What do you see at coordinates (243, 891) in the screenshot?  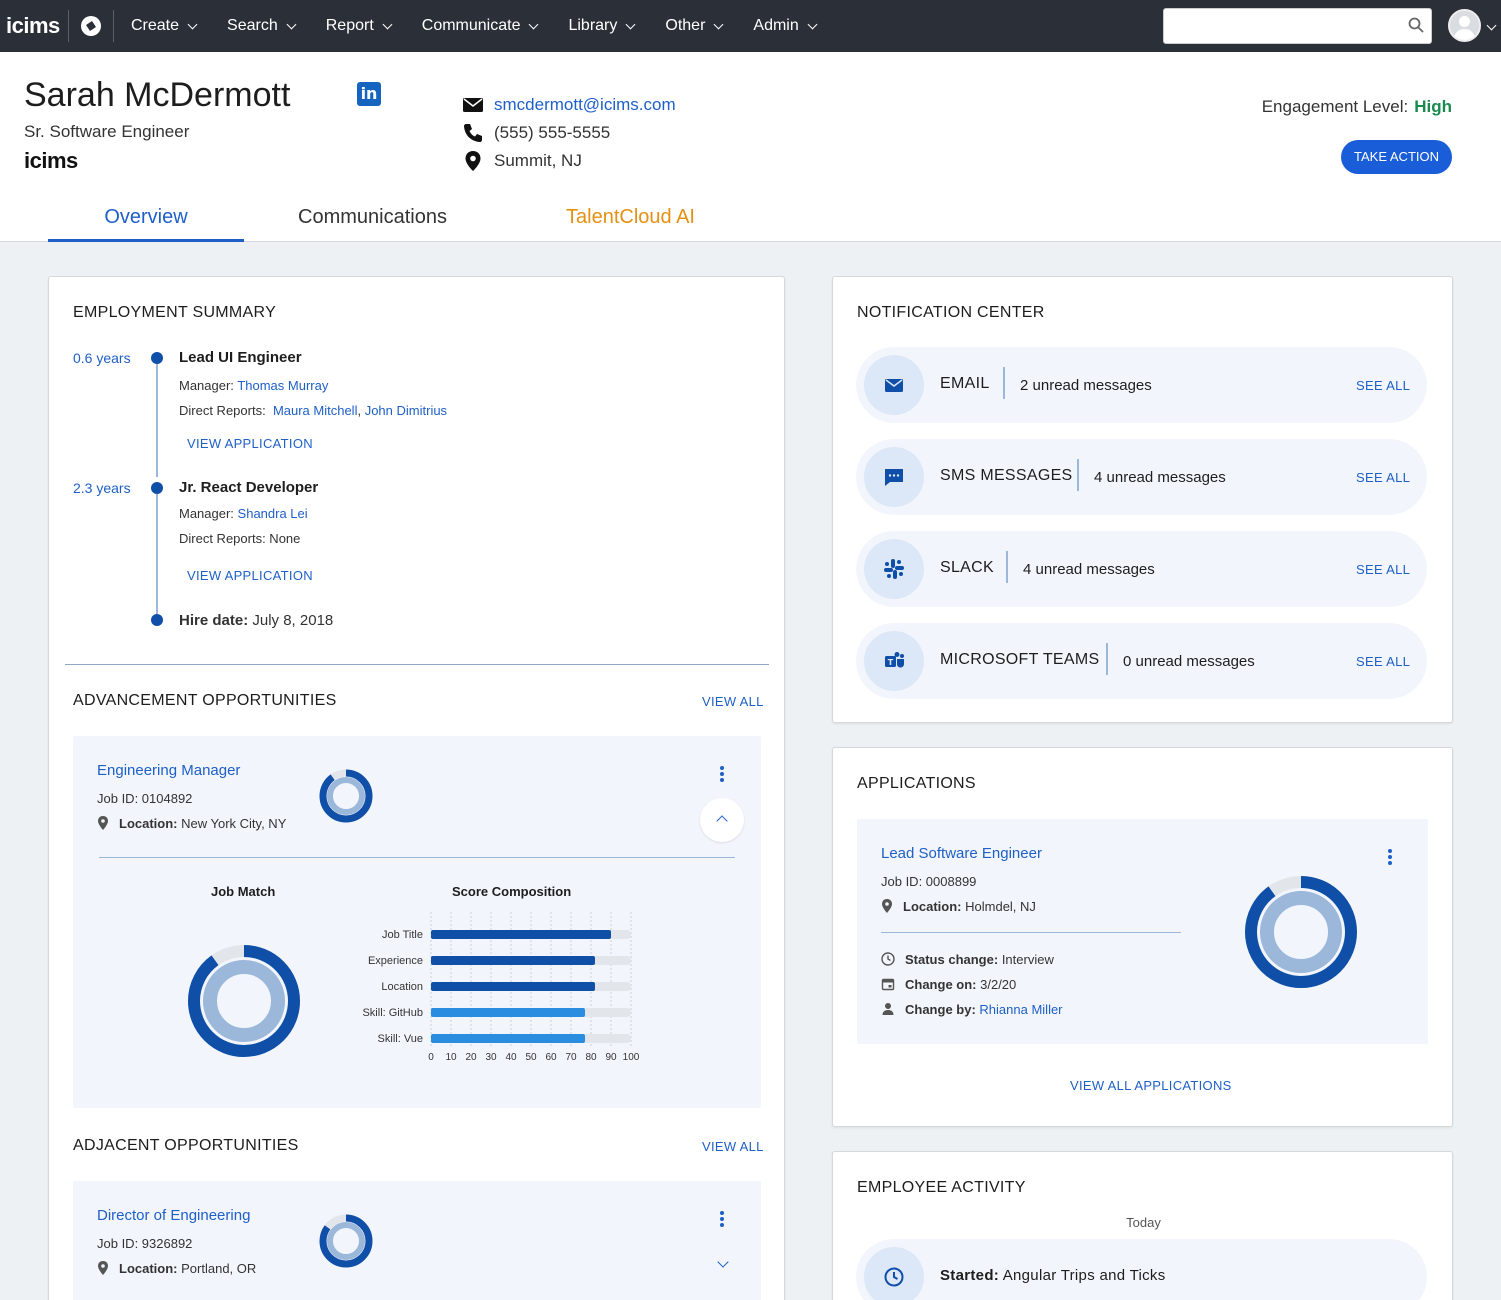 I see `job-match-label: Job Match` at bounding box center [243, 891].